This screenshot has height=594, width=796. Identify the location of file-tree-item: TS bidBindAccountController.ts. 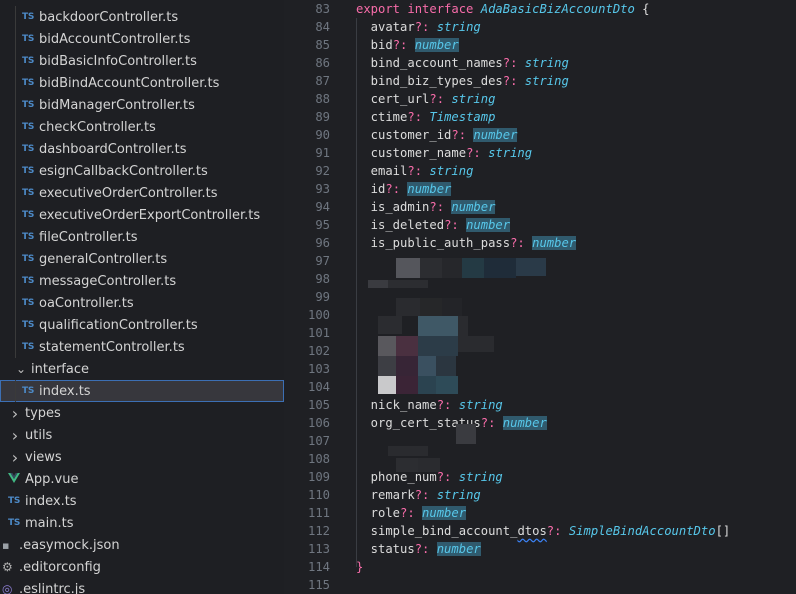
(142, 83).